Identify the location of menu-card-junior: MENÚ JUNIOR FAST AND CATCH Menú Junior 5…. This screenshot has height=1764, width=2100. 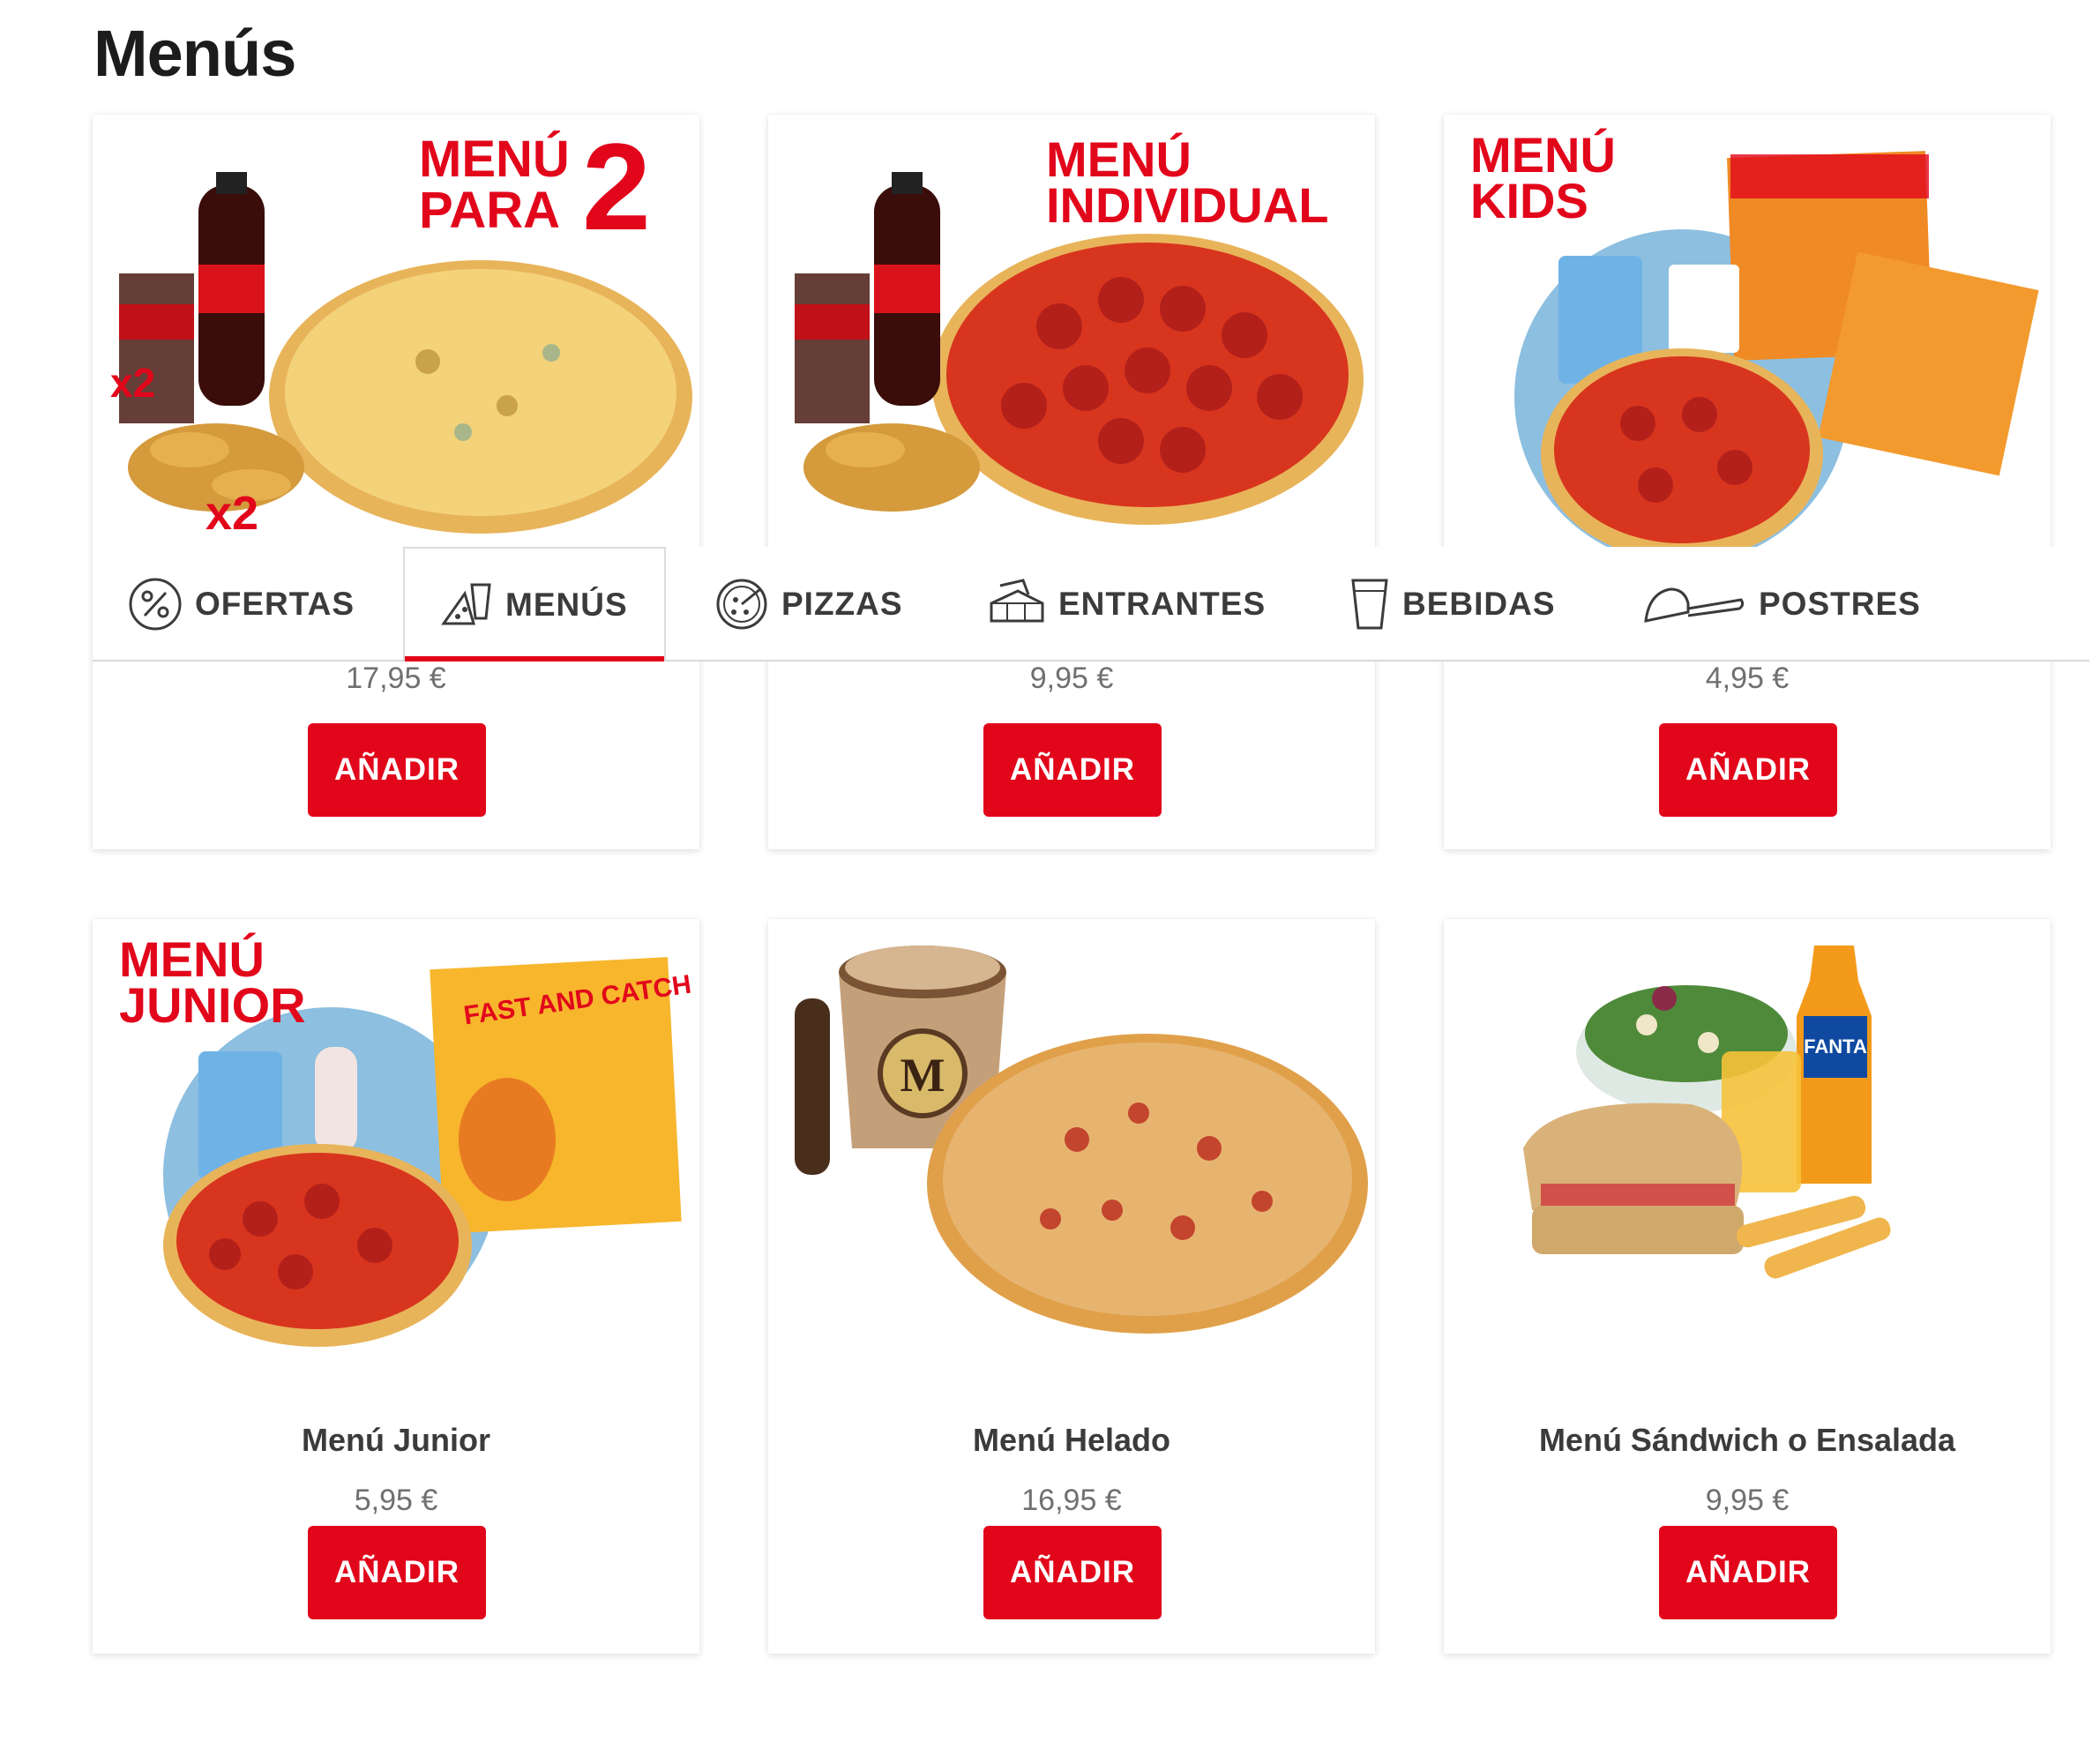
(396, 1286).